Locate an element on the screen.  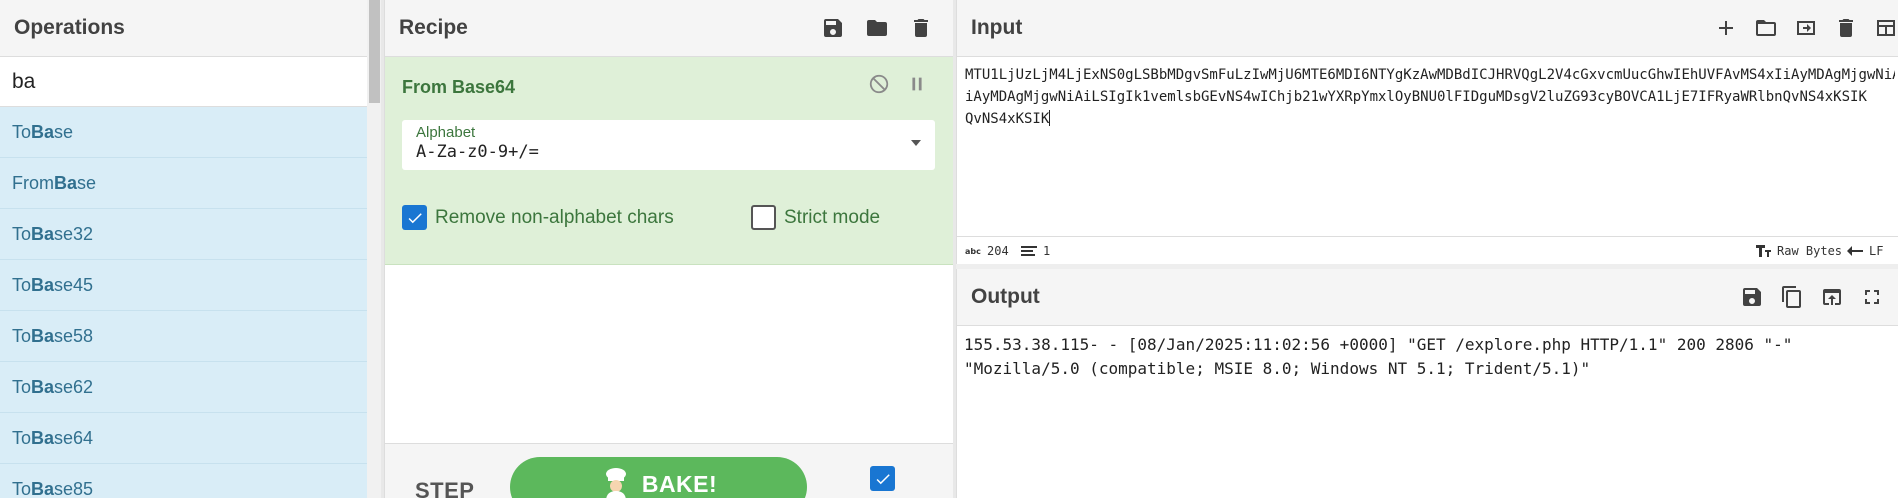
layout-icon is located at coordinates (1886, 28).